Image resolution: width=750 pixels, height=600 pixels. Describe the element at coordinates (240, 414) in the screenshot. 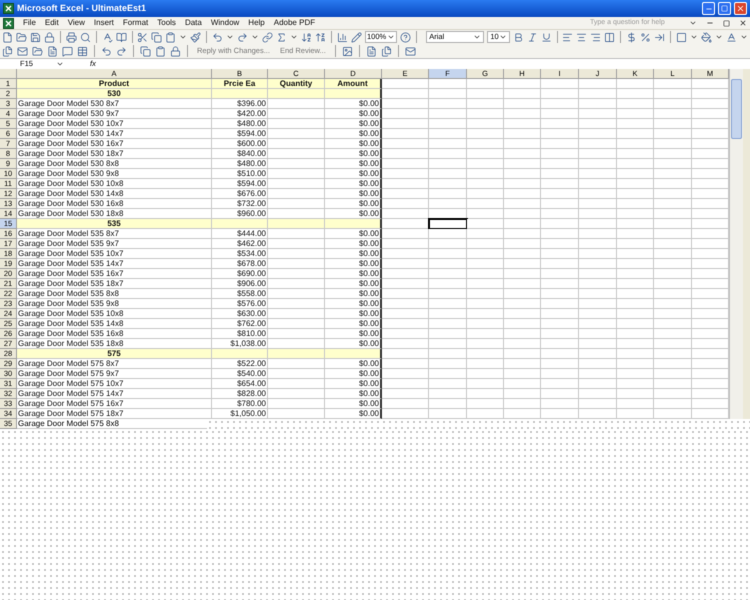

I see `table-cell: $1,050.00` at that location.